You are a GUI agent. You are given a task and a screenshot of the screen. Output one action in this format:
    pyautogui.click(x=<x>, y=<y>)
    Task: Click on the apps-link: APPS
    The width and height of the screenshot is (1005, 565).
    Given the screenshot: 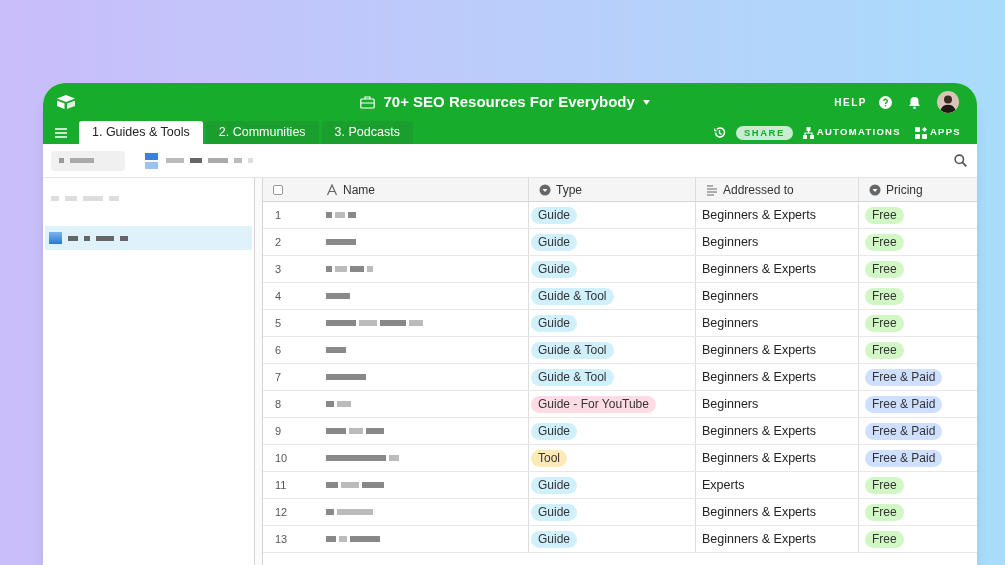 What is the action you would take?
    pyautogui.click(x=945, y=132)
    